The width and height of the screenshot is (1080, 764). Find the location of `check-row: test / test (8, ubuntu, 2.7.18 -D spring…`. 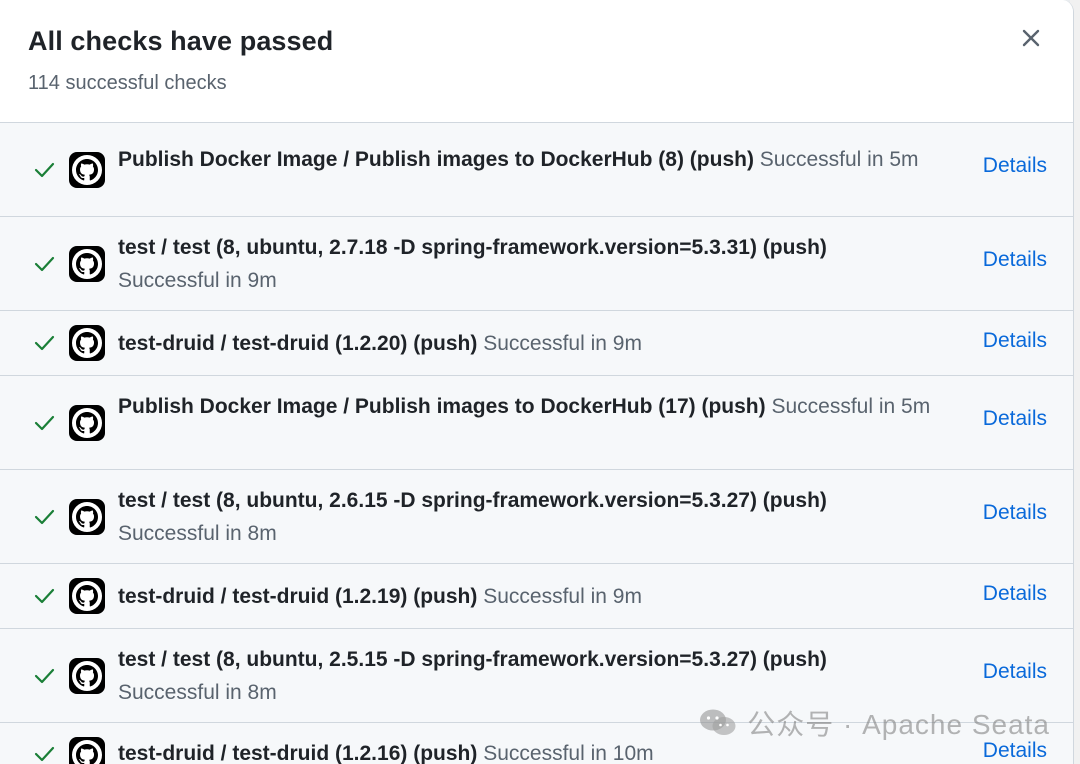

check-row: test / test (8, ubuntu, 2.7.18 -D spring… is located at coordinates (536, 264).